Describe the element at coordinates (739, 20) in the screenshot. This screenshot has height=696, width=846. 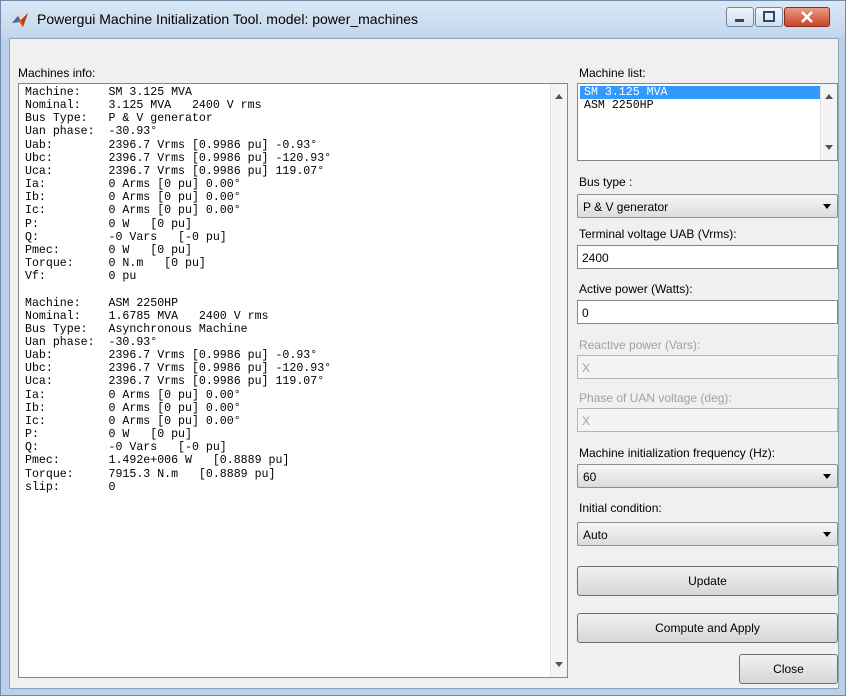
I see `minimize-icon` at that location.